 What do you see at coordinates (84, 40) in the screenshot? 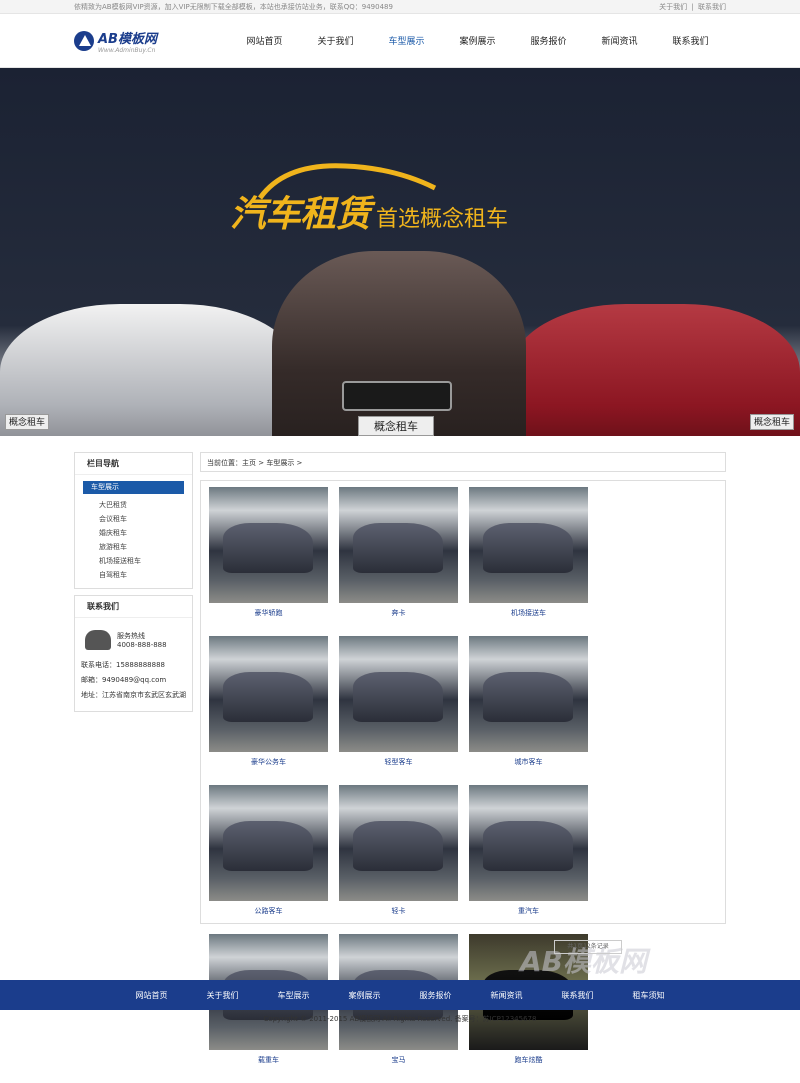
I see `logo-icon` at bounding box center [84, 40].